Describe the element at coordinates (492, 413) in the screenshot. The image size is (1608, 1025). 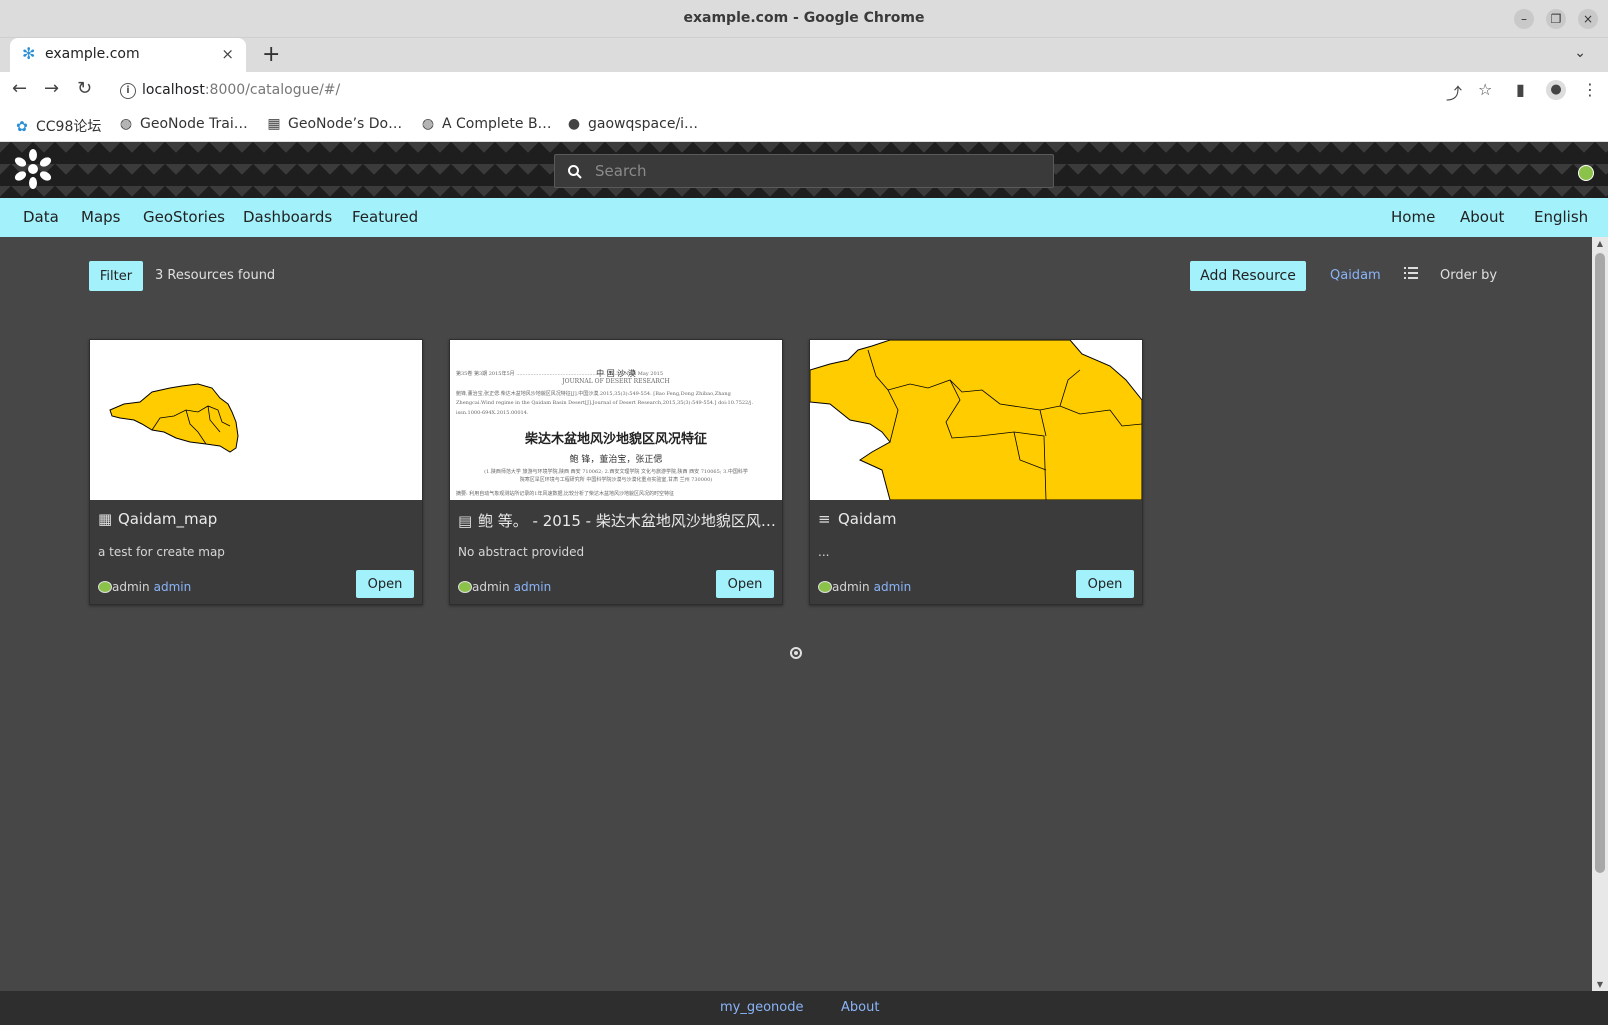
I see `doc-thumb-line: issn.1000-694X.2015.00014.` at that location.